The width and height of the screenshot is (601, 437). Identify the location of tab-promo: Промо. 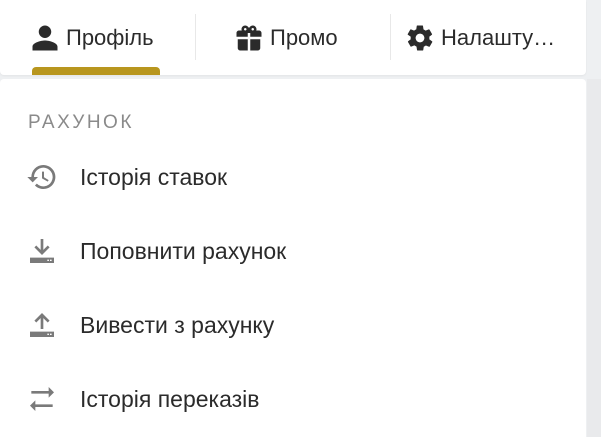
(286, 37).